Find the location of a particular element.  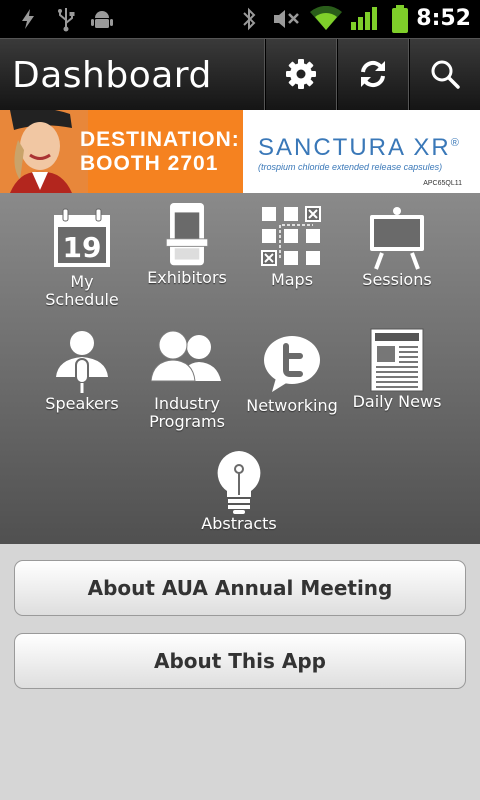

banner-brand: SANCTURA XR® is located at coordinates (359, 148).